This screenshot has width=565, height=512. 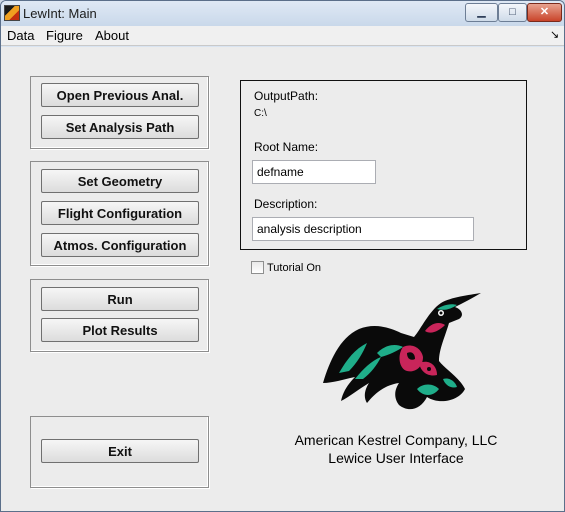 I want to click on dock-arrow-icon: ↘, so click(x=554, y=34).